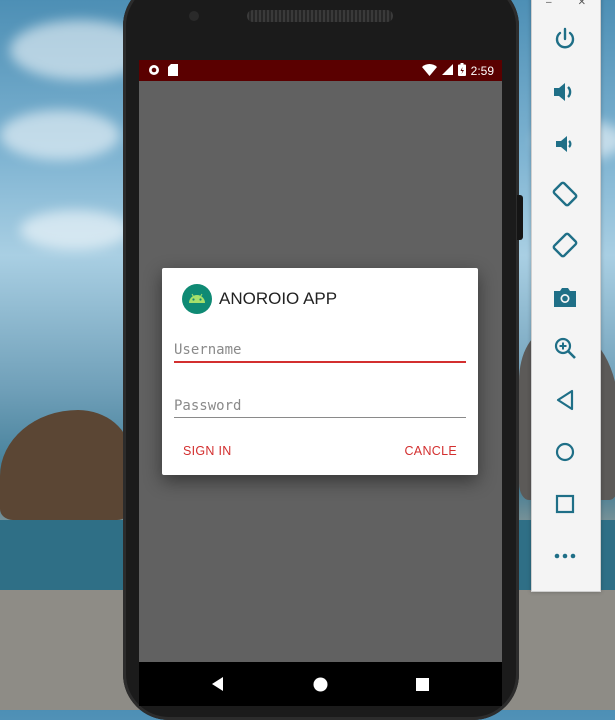  I want to click on rotate-right-button, so click(565, 245).